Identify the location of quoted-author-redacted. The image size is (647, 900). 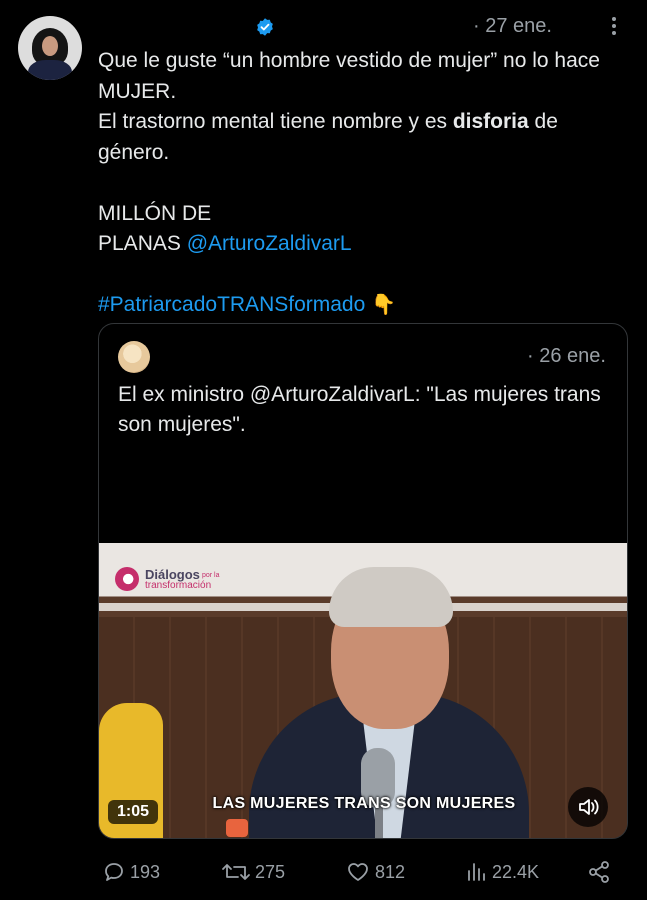
(337, 355).